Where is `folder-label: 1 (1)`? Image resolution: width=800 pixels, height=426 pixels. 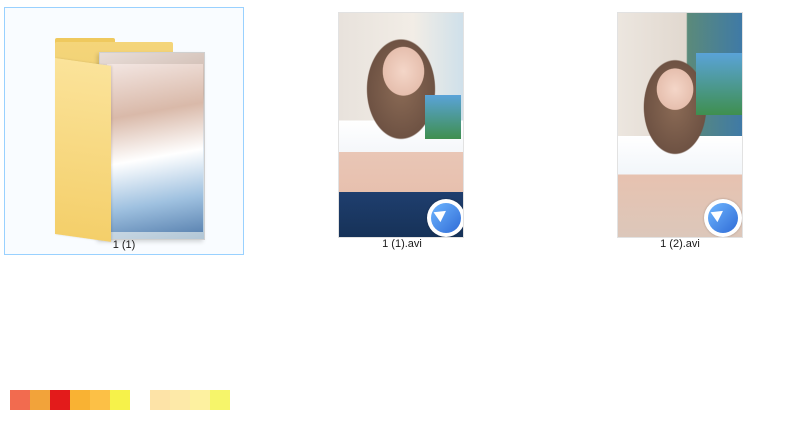 folder-label: 1 (1) is located at coordinates (124, 245).